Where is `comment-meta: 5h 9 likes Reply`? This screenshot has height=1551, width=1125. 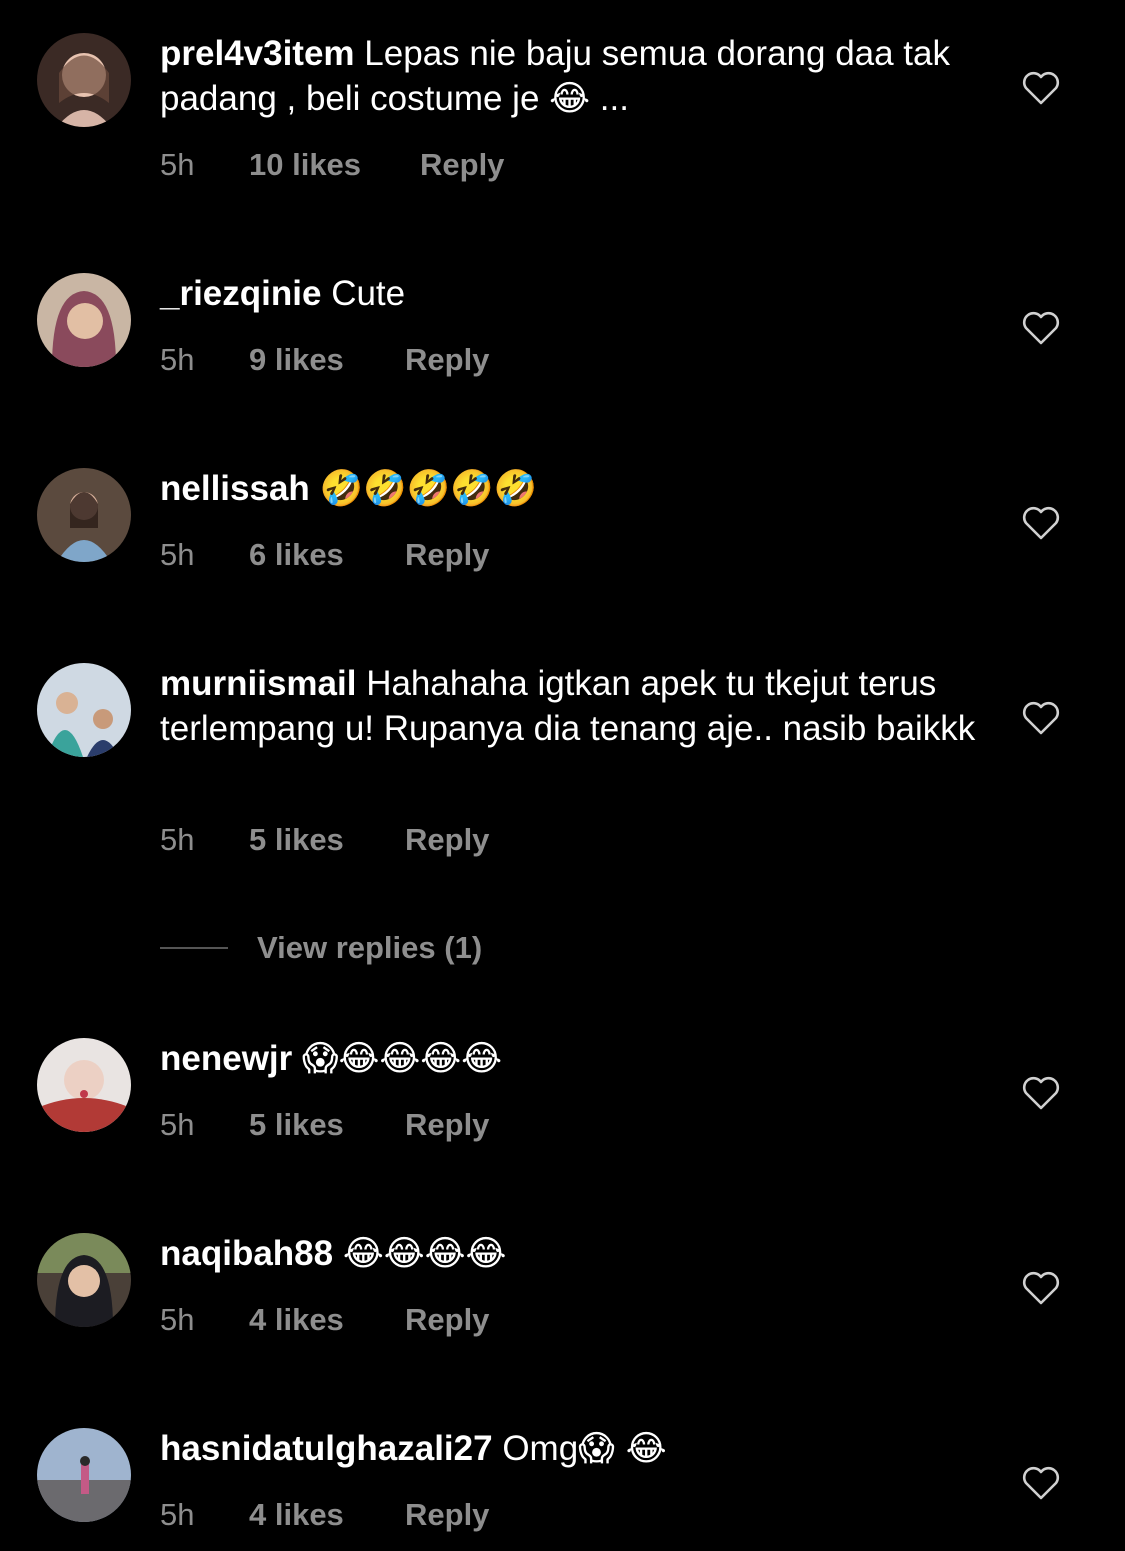
comment-meta: 5h 9 likes Reply is located at coordinates (324, 360).